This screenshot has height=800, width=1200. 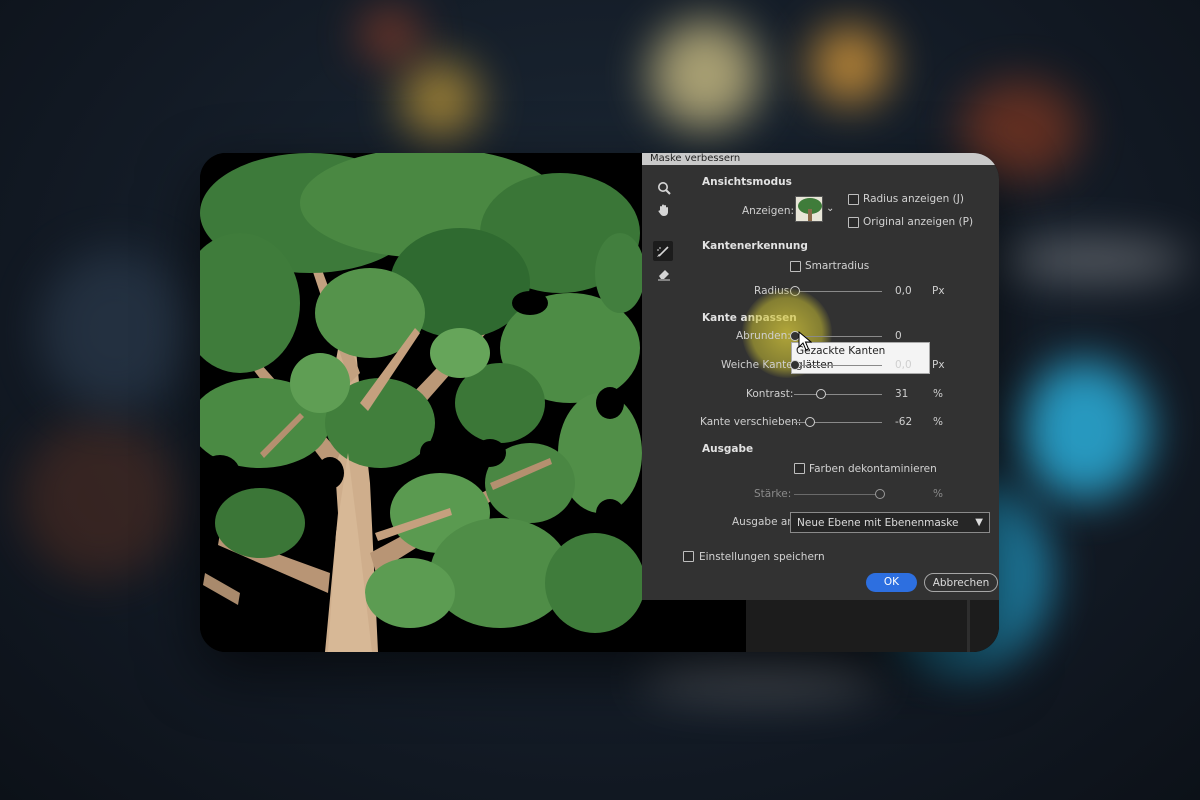 I want to click on amount-slider-track, so click(x=838, y=494).